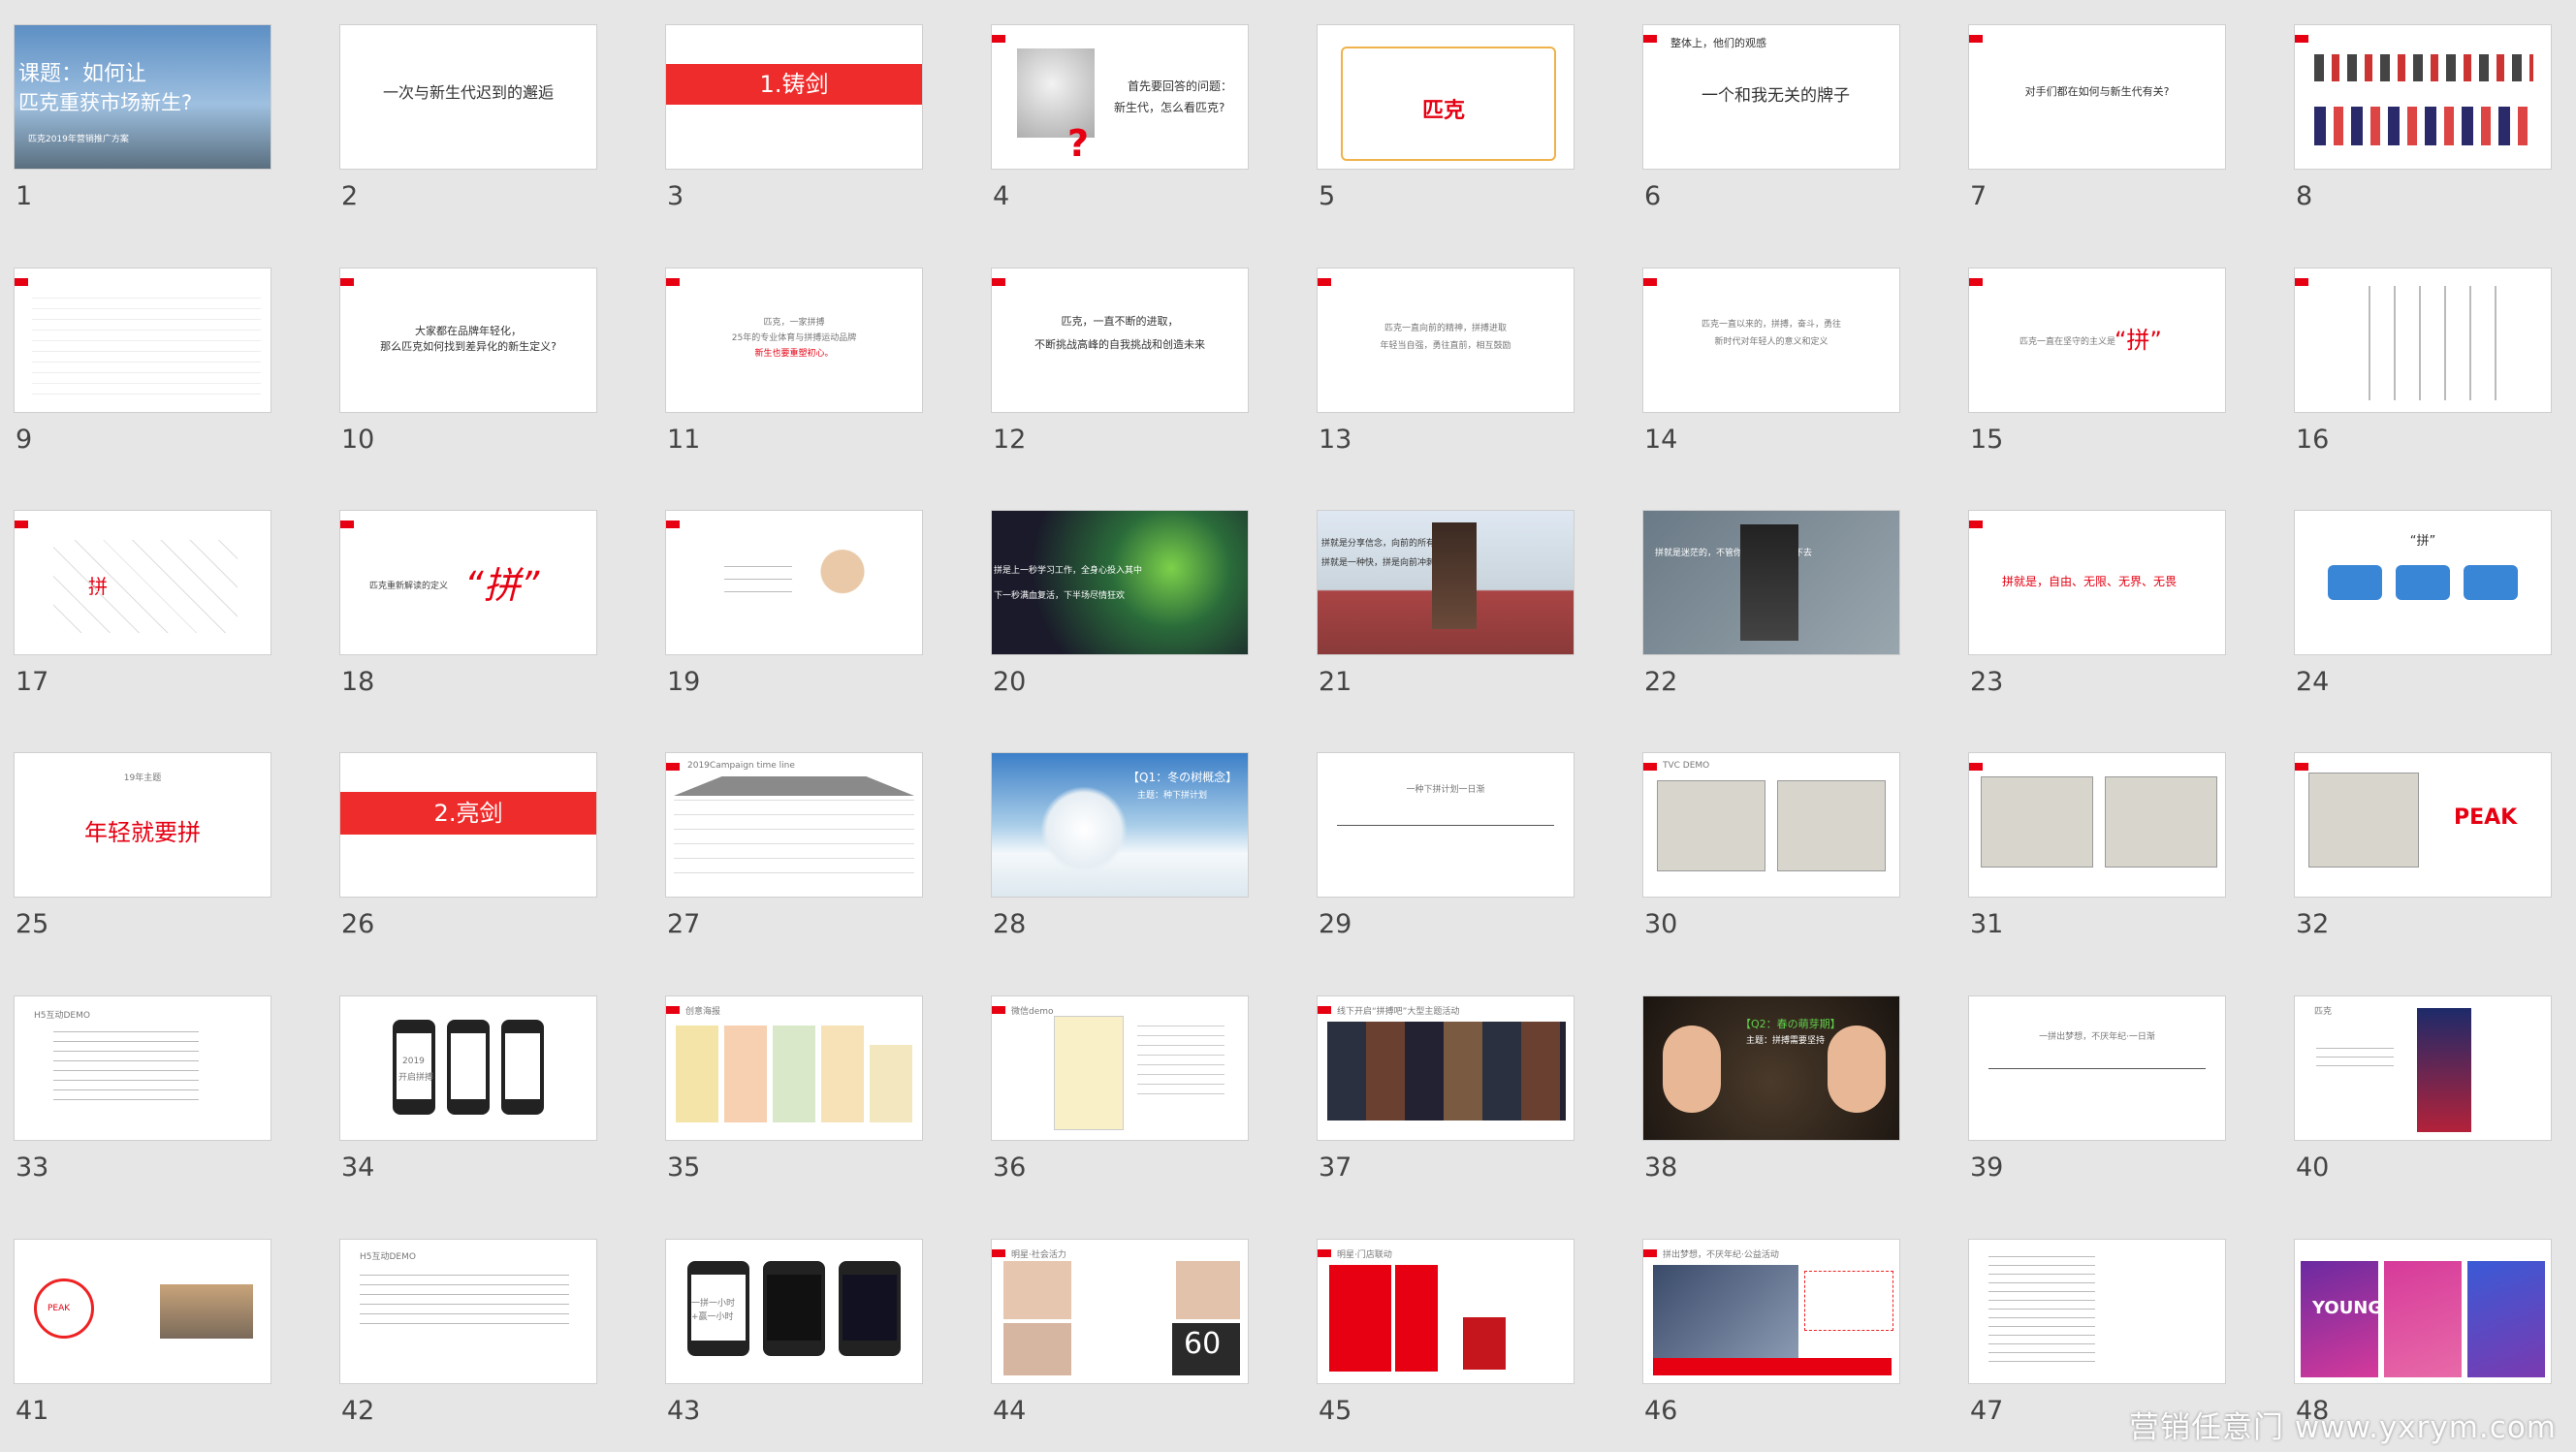 This screenshot has width=2576, height=1452. I want to click on slide-13: 匹克一直向前的精神，拼搏进取 年轻当自强，勇往直前，相互鼓励 13, so click(1447, 361).